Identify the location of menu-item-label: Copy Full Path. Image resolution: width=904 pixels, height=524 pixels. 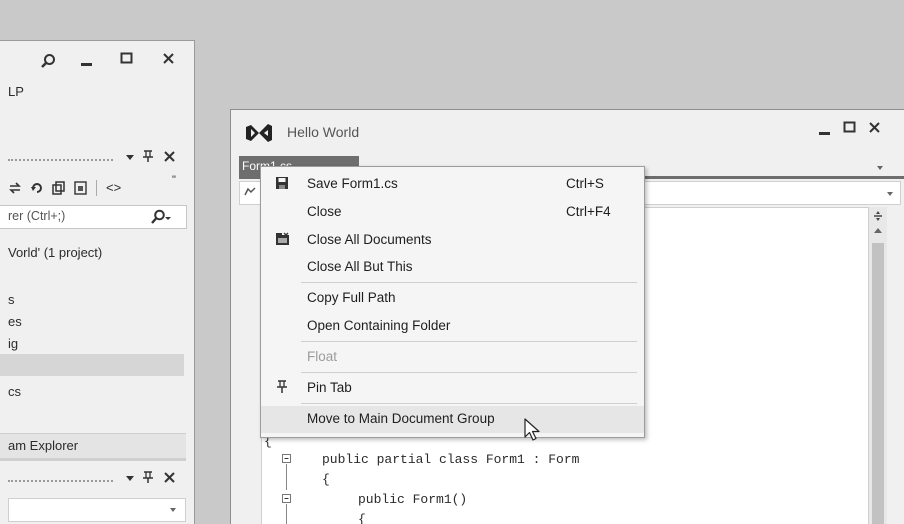
(351, 297).